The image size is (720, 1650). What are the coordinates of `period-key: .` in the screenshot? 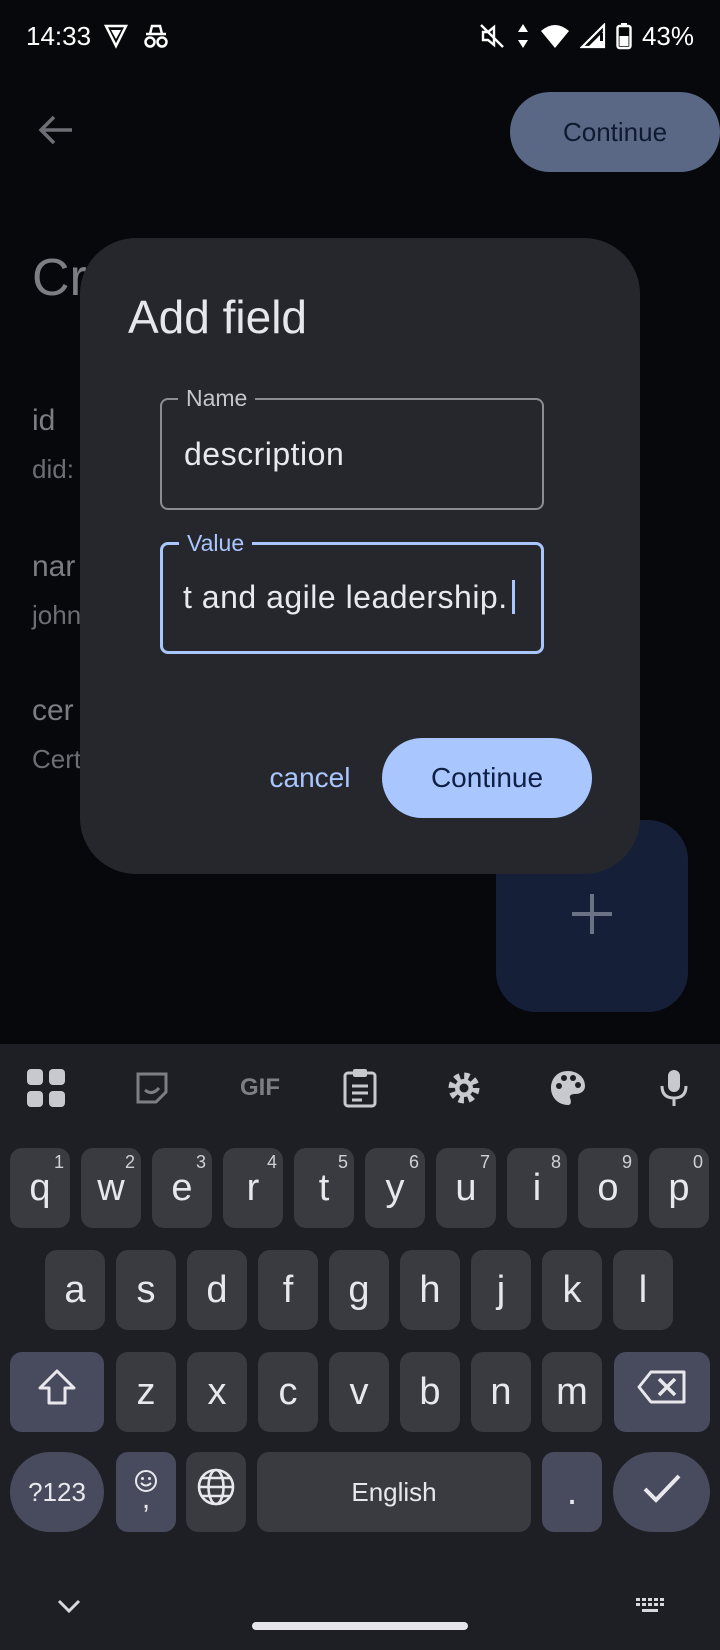 It's located at (572, 1492).